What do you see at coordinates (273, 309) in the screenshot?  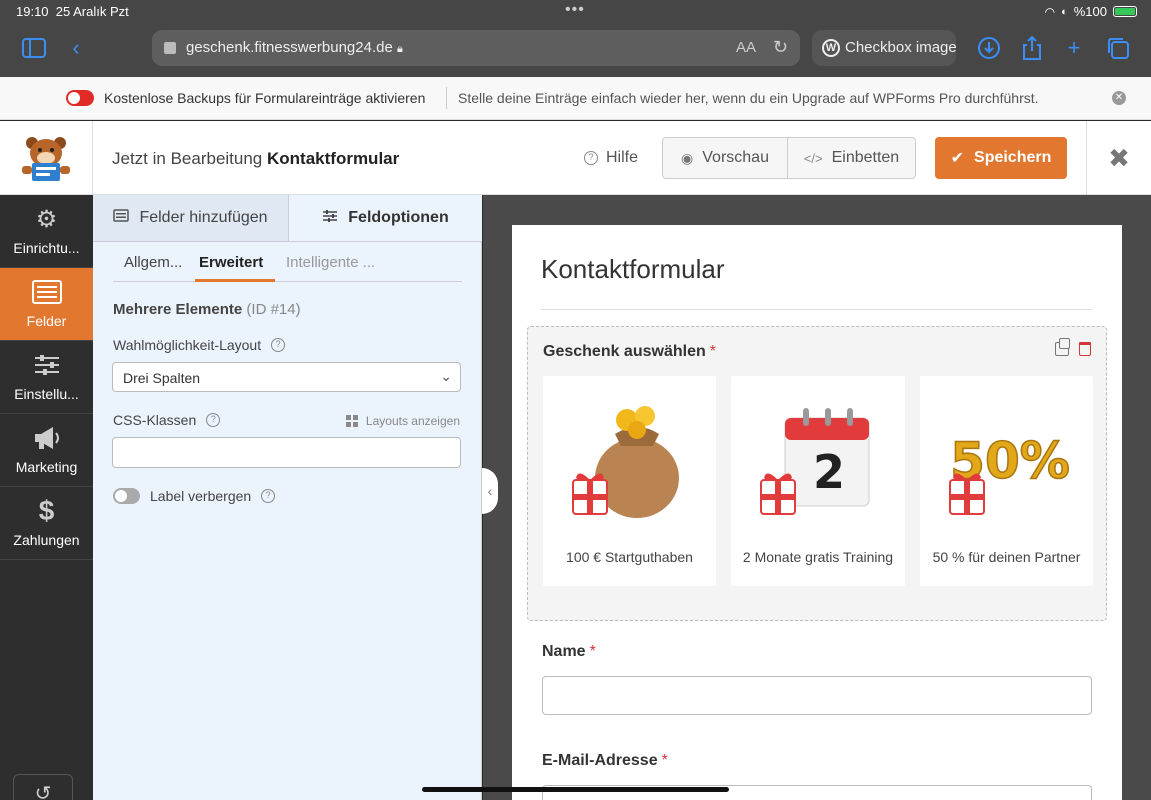 I see `field-id: (ID #14)` at bounding box center [273, 309].